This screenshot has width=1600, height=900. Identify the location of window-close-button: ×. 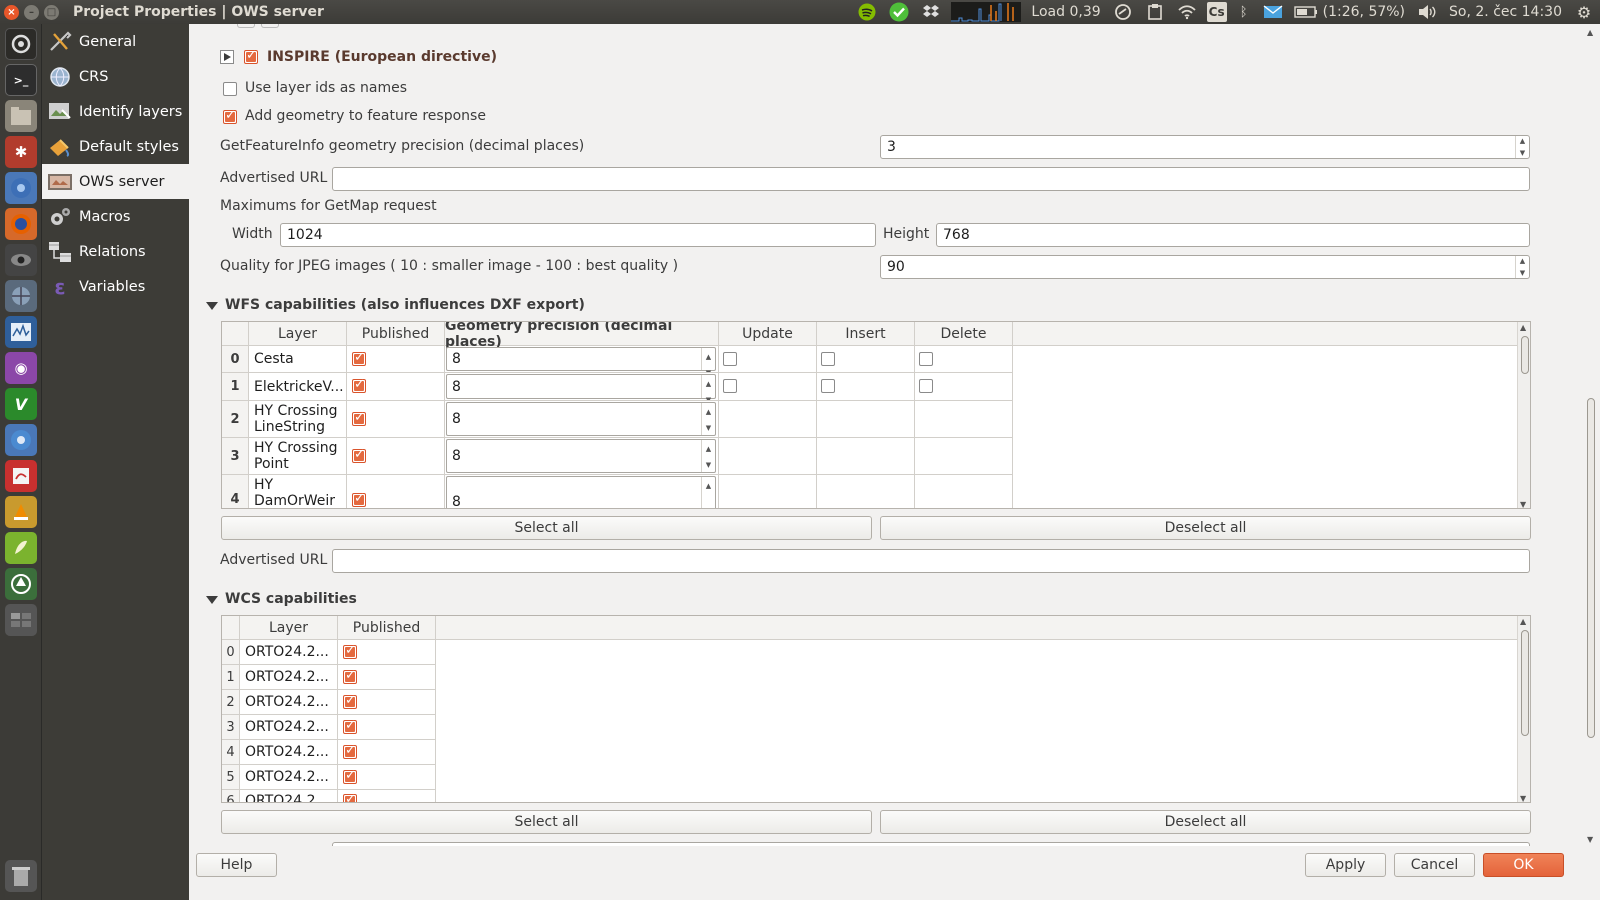
(11, 12).